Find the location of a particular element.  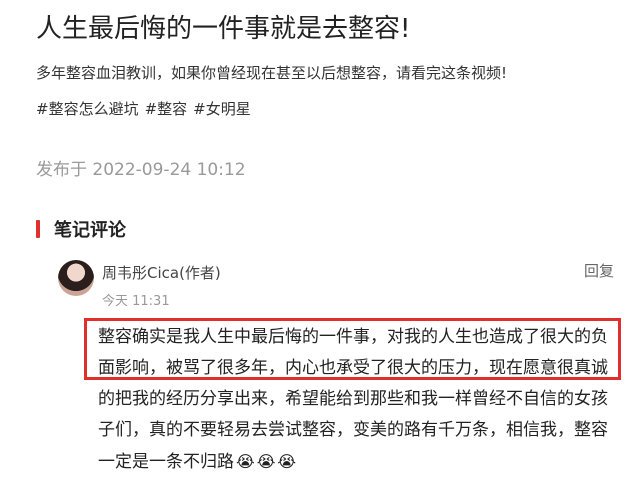

tag-link: #整容 is located at coordinates (166, 108).